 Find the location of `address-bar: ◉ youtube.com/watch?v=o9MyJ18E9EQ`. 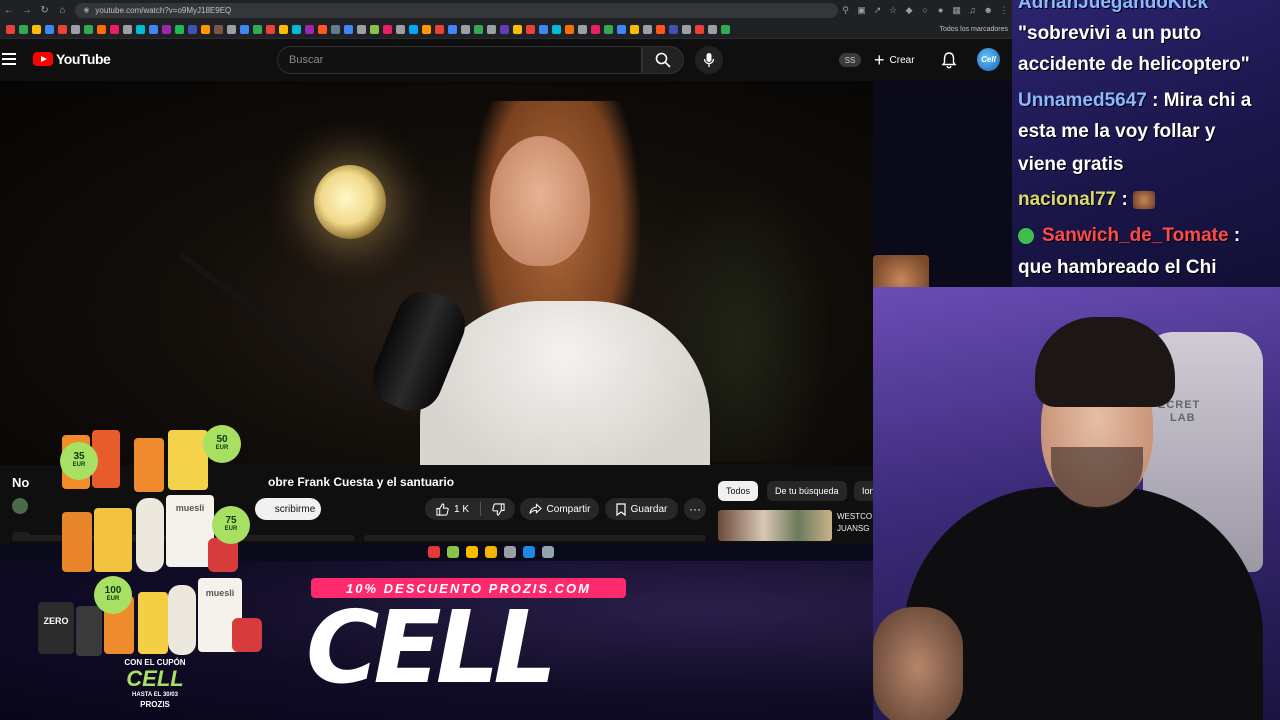

address-bar: ◉ youtube.com/watch?v=o9MyJ18E9EQ is located at coordinates (456, 10).